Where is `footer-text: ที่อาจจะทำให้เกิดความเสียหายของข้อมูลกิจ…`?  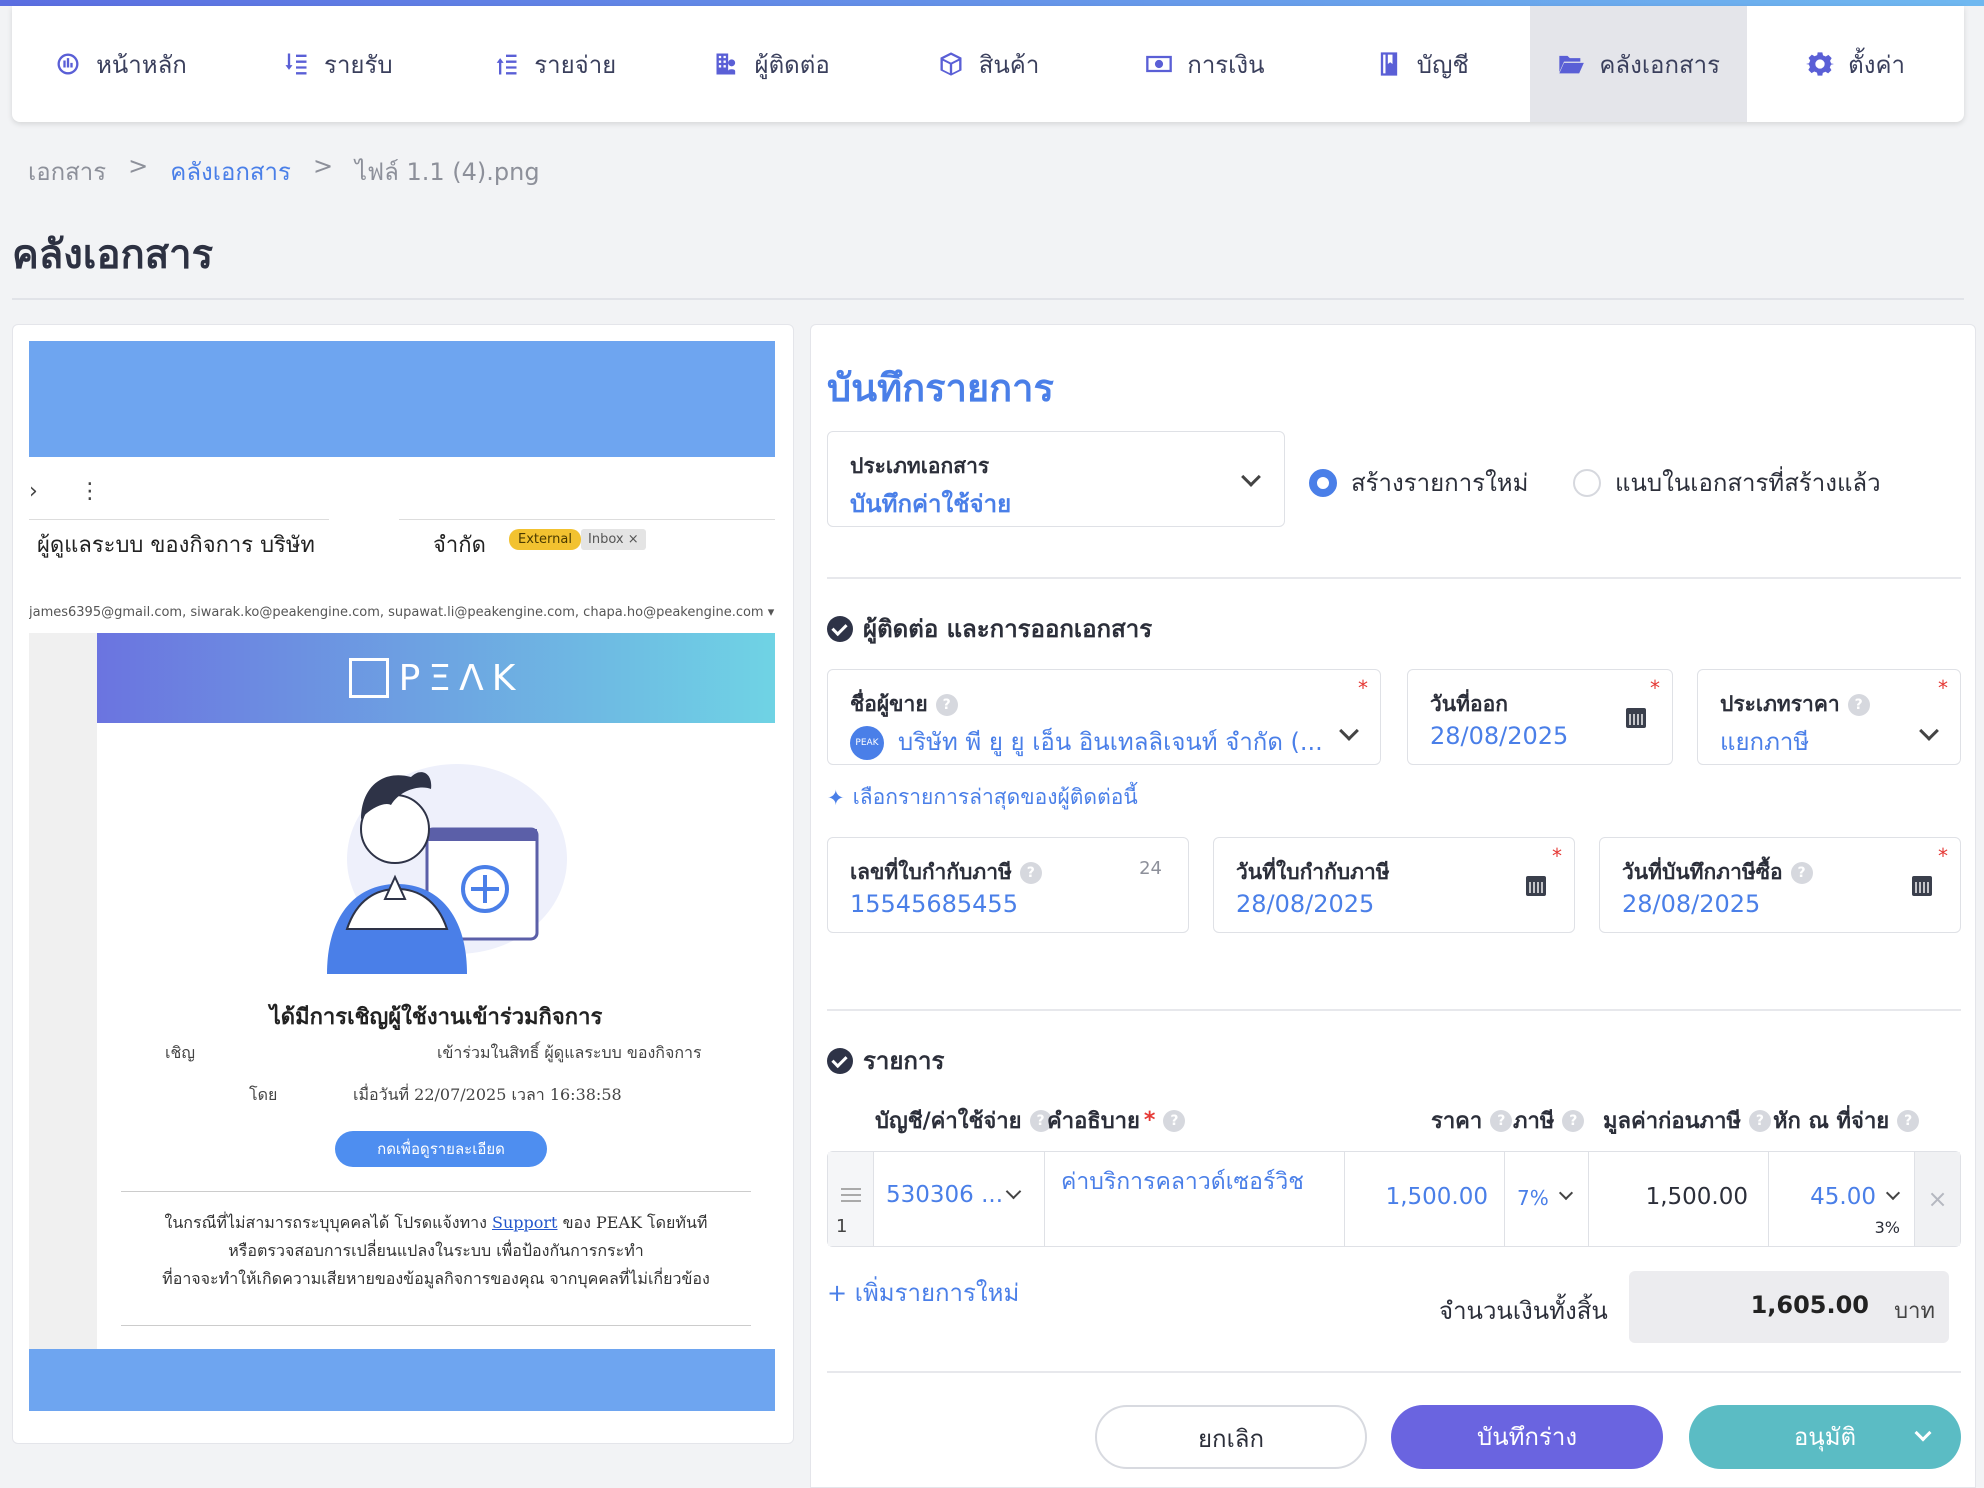 footer-text: ที่อาจจะทำให้เกิดความเสียหายของข้อมูลกิจ… is located at coordinates (436, 1278).